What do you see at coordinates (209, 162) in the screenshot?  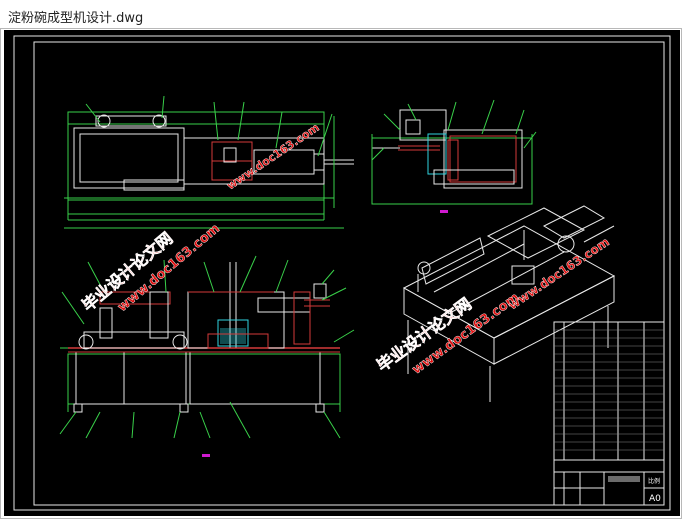 I see `top-view-drawing` at bounding box center [209, 162].